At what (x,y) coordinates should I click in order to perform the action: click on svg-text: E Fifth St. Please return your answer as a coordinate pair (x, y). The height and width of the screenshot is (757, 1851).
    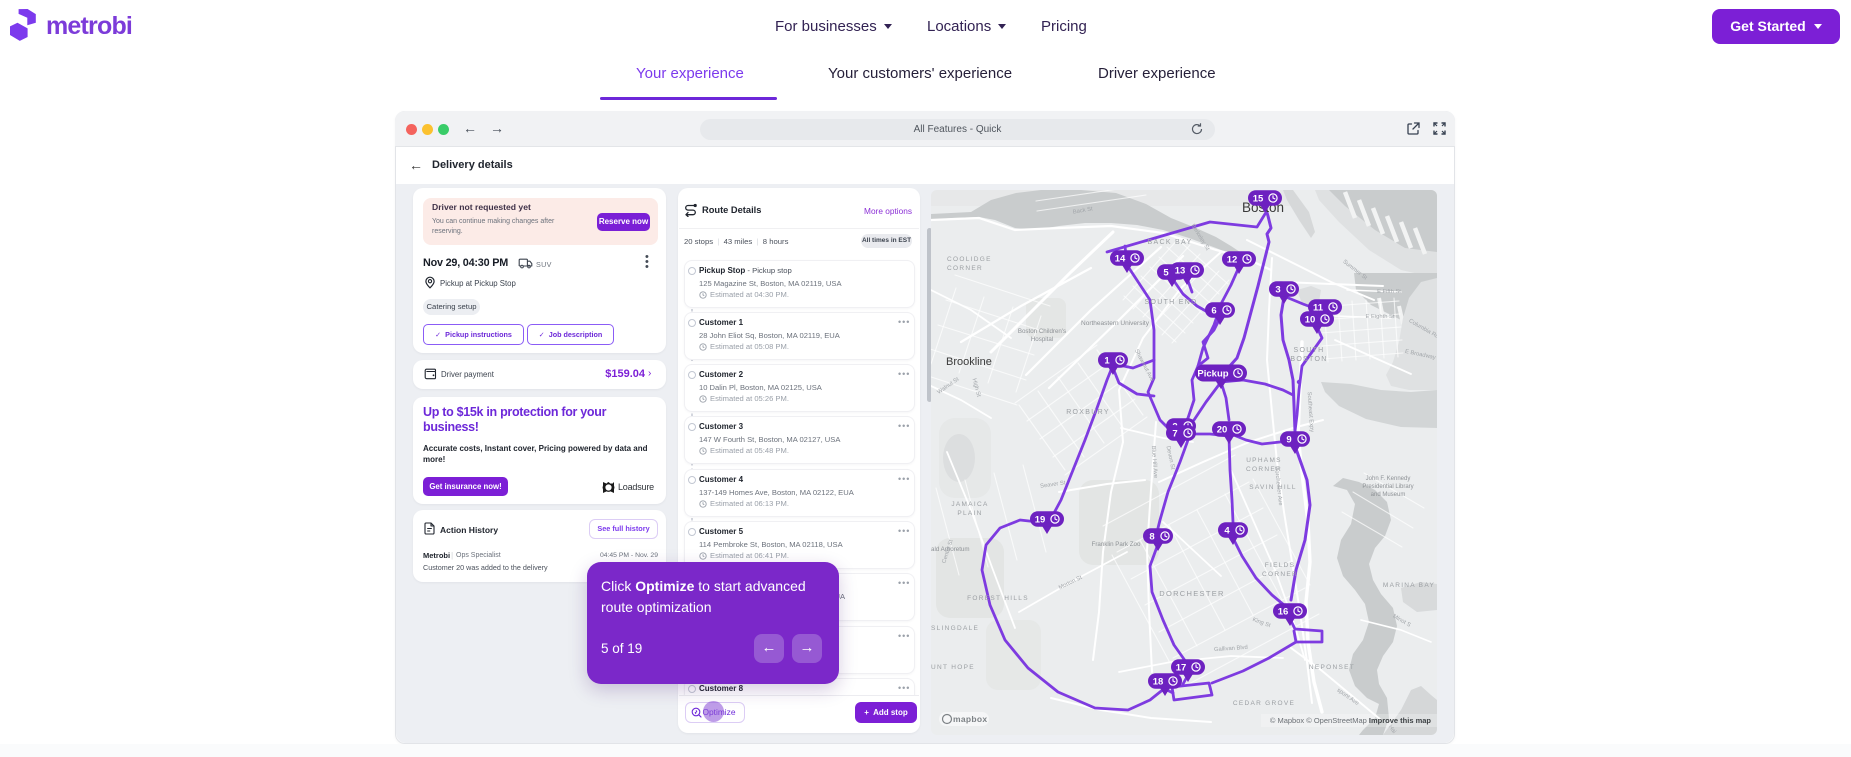
    Looking at the image, I should click on (1389, 292).